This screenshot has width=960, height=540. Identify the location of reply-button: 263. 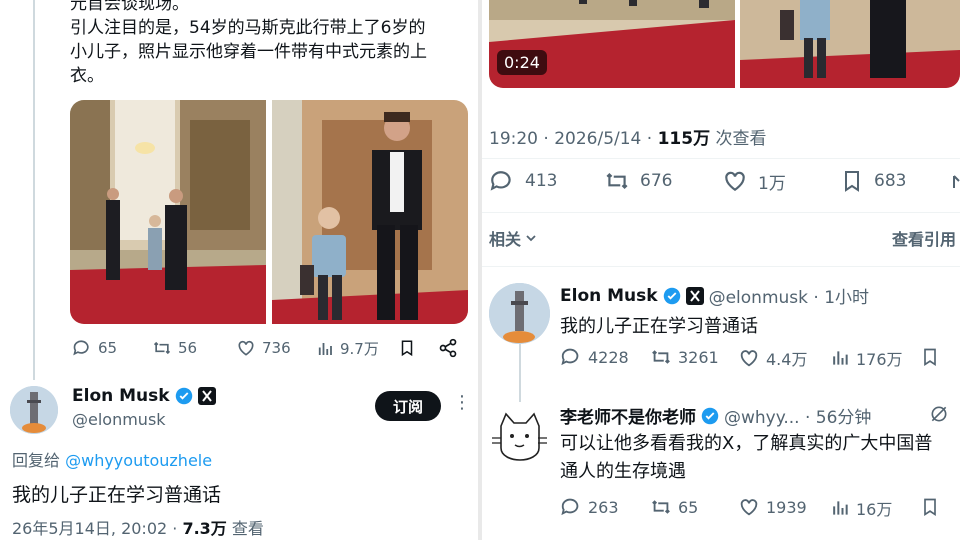
(589, 507).